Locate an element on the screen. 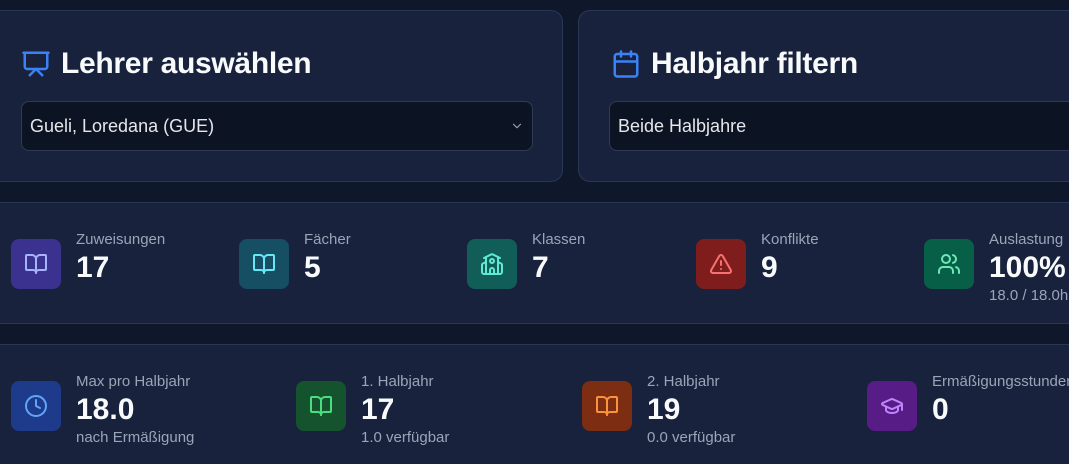  stat-classes: Klassen 7 is located at coordinates (526, 260).